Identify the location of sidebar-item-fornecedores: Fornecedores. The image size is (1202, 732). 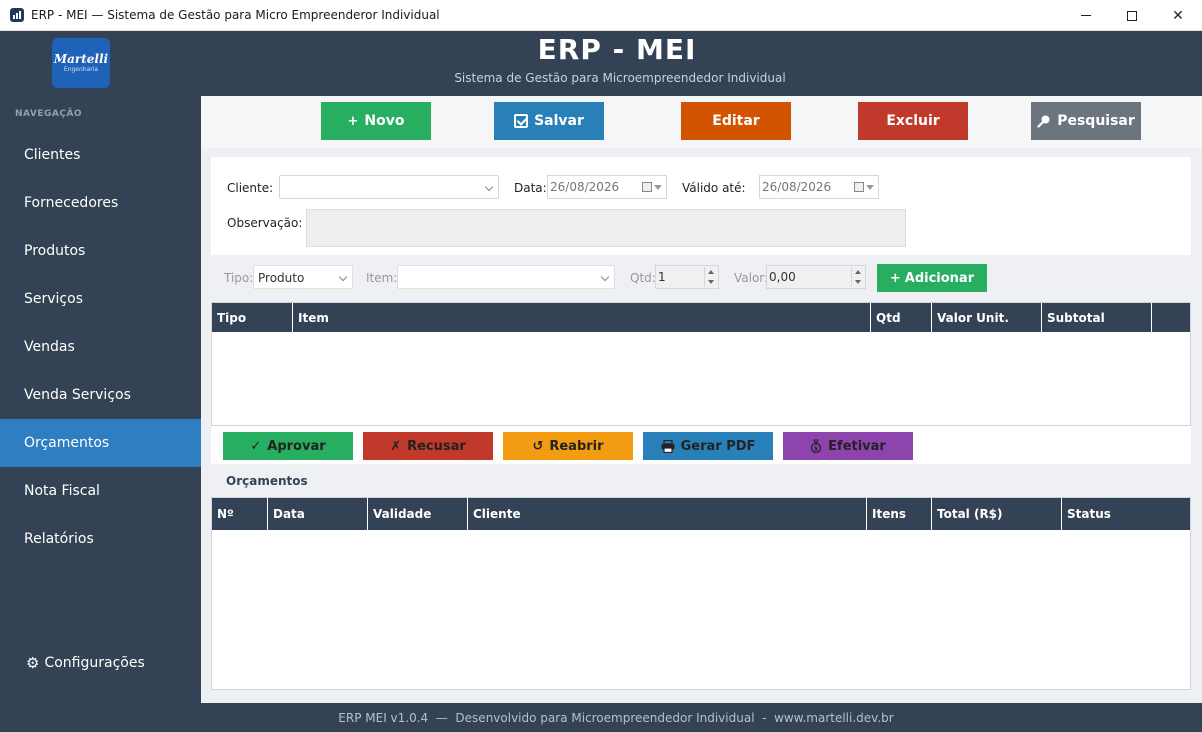
(100, 203).